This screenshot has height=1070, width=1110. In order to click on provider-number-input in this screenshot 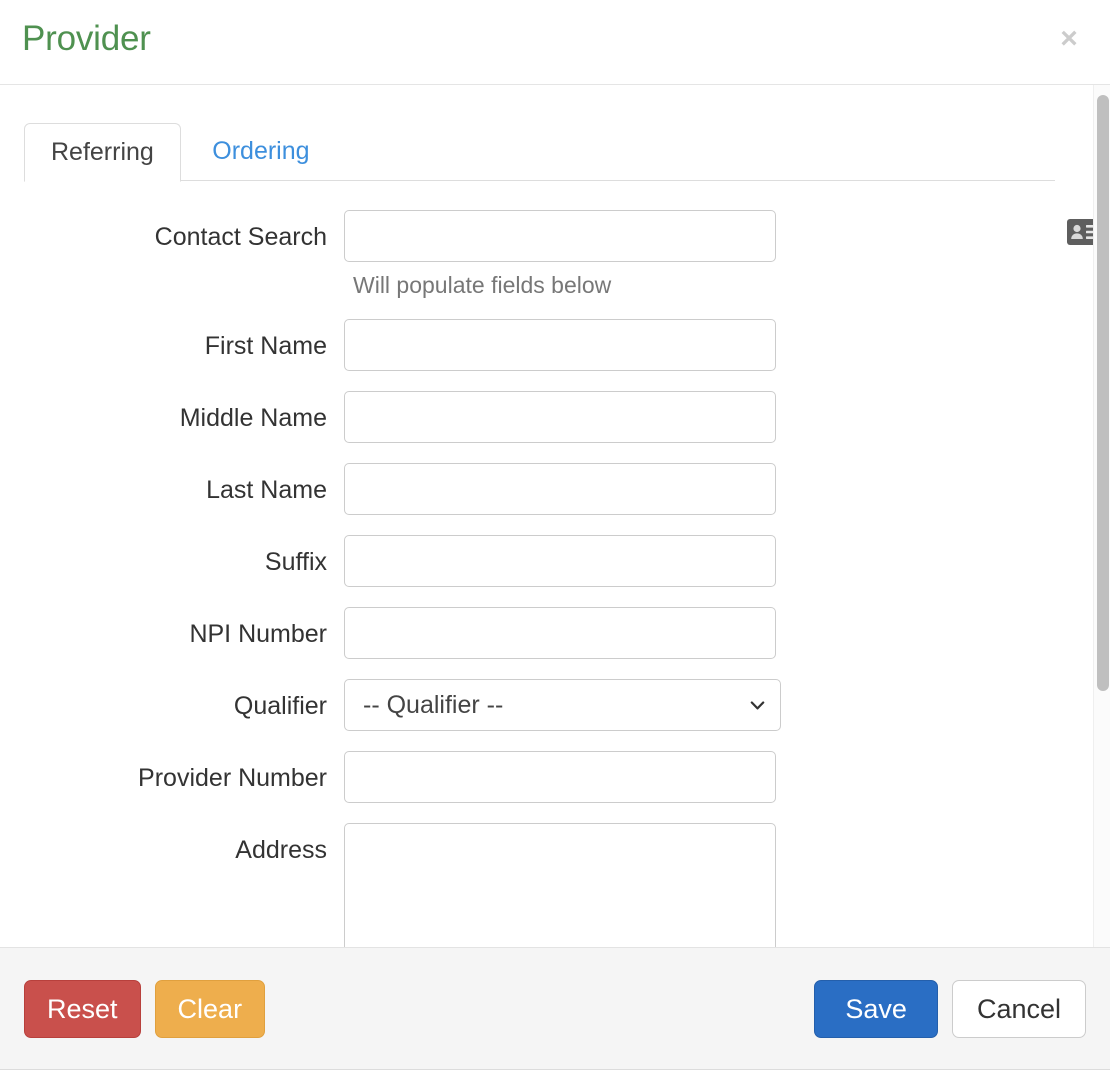, I will do `click(560, 777)`.